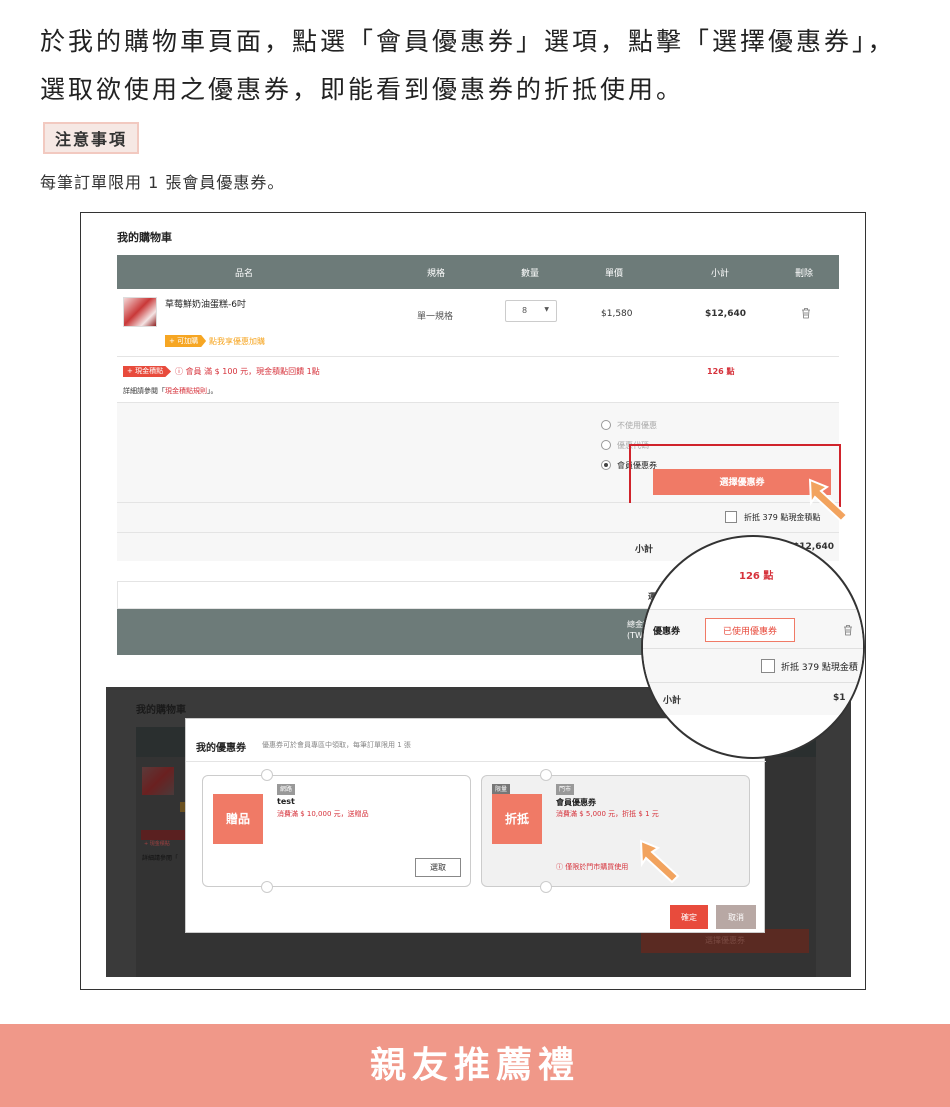 This screenshot has width=950, height=1107. Describe the element at coordinates (689, 917) in the screenshot. I see `confirm-button: 確定` at that location.